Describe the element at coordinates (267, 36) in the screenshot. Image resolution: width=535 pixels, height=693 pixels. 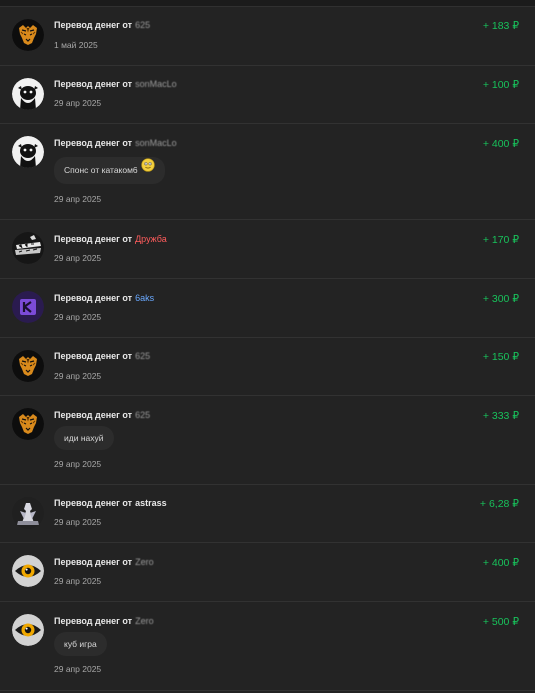
I see `transaction-item: Перевод денег от 625 1 май 2025 + 183 ₽` at that location.